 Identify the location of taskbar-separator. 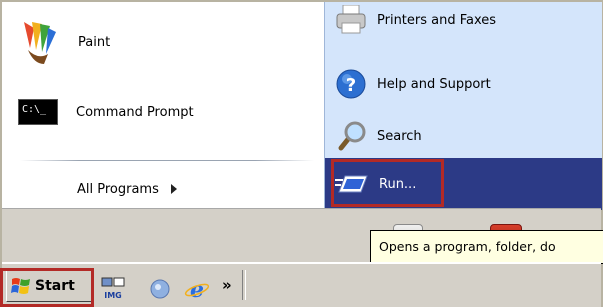
(244, 285).